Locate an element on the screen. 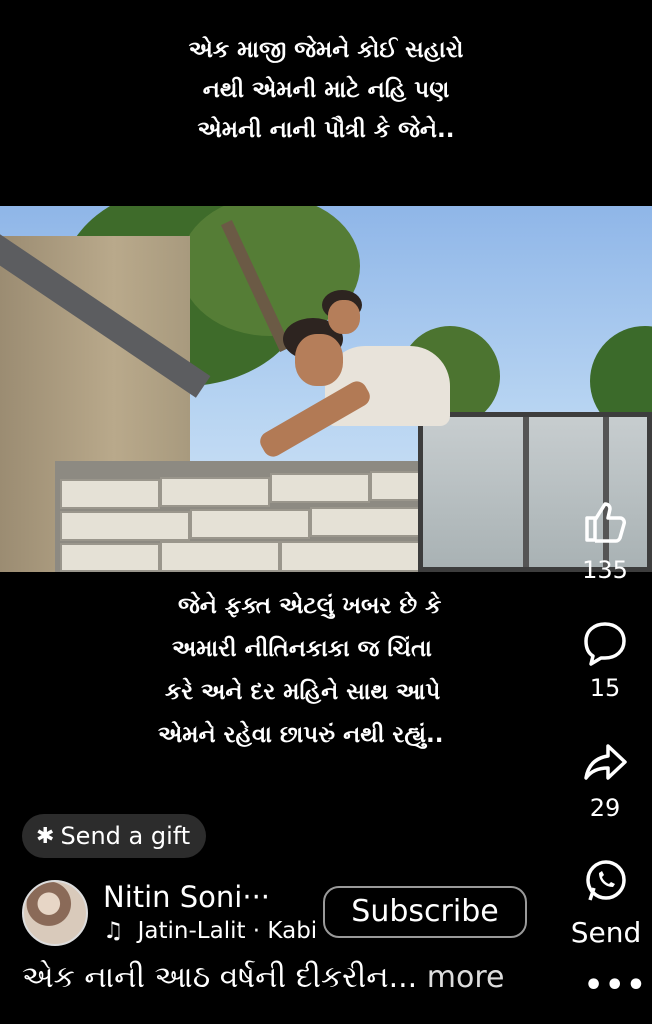 The width and height of the screenshot is (652, 1024). send-gift-button: ✱ Send a gift is located at coordinates (114, 836).